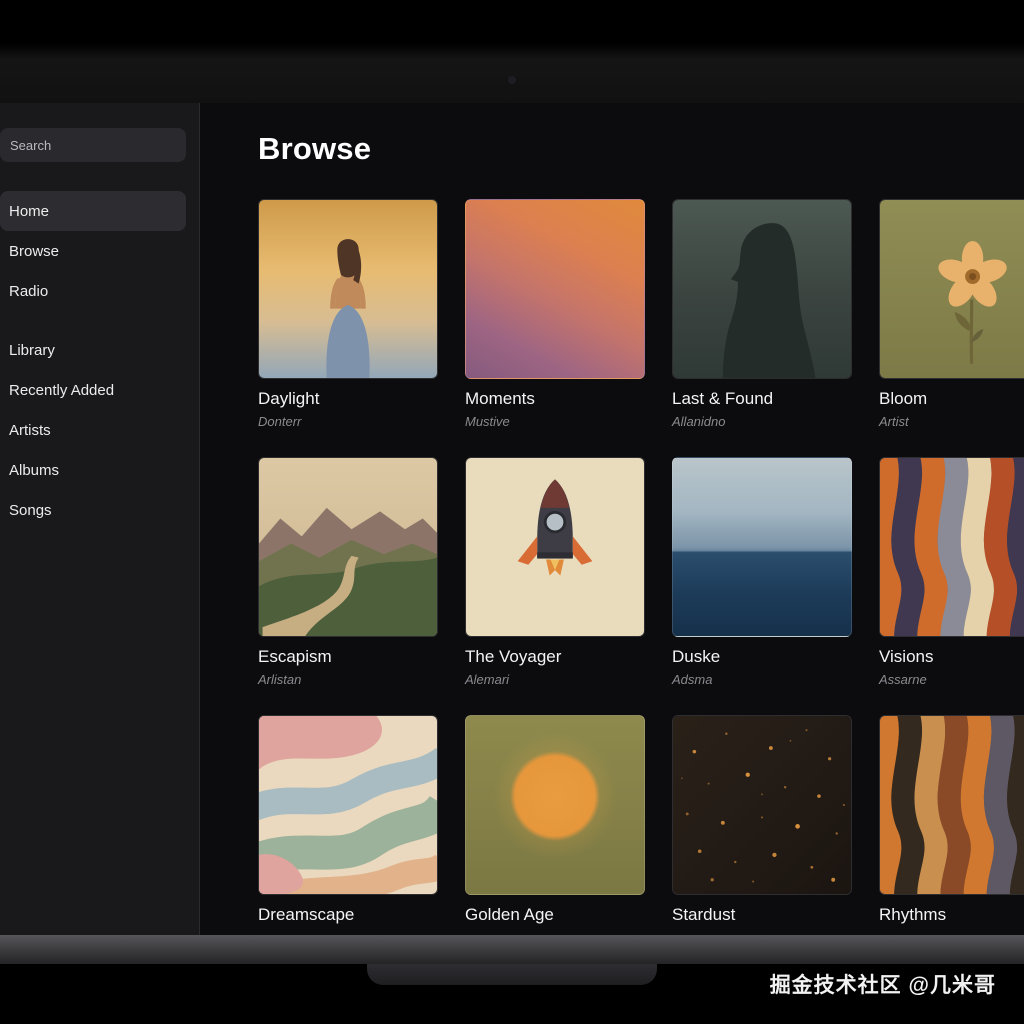 The image size is (1024, 1024). I want to click on album-card-dreamscape: Dreamscape, so click(348, 825).